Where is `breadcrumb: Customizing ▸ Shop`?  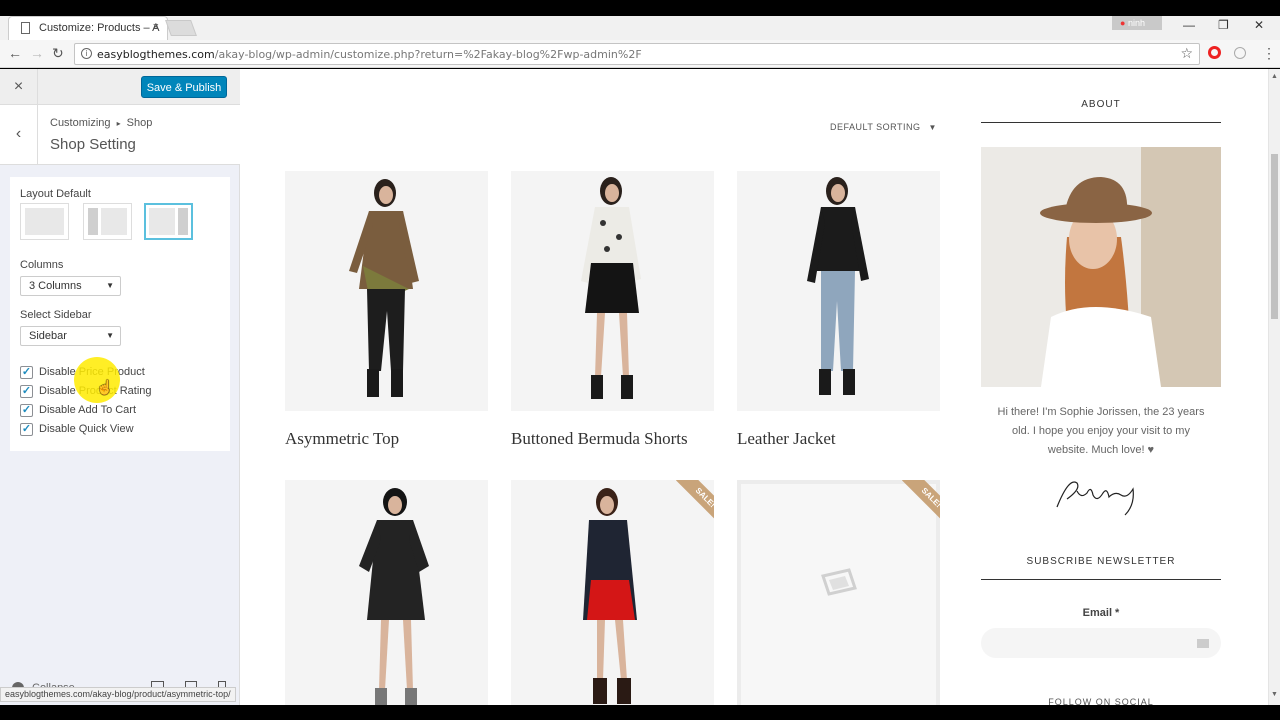 breadcrumb: Customizing ▸ Shop is located at coordinates (101, 123).